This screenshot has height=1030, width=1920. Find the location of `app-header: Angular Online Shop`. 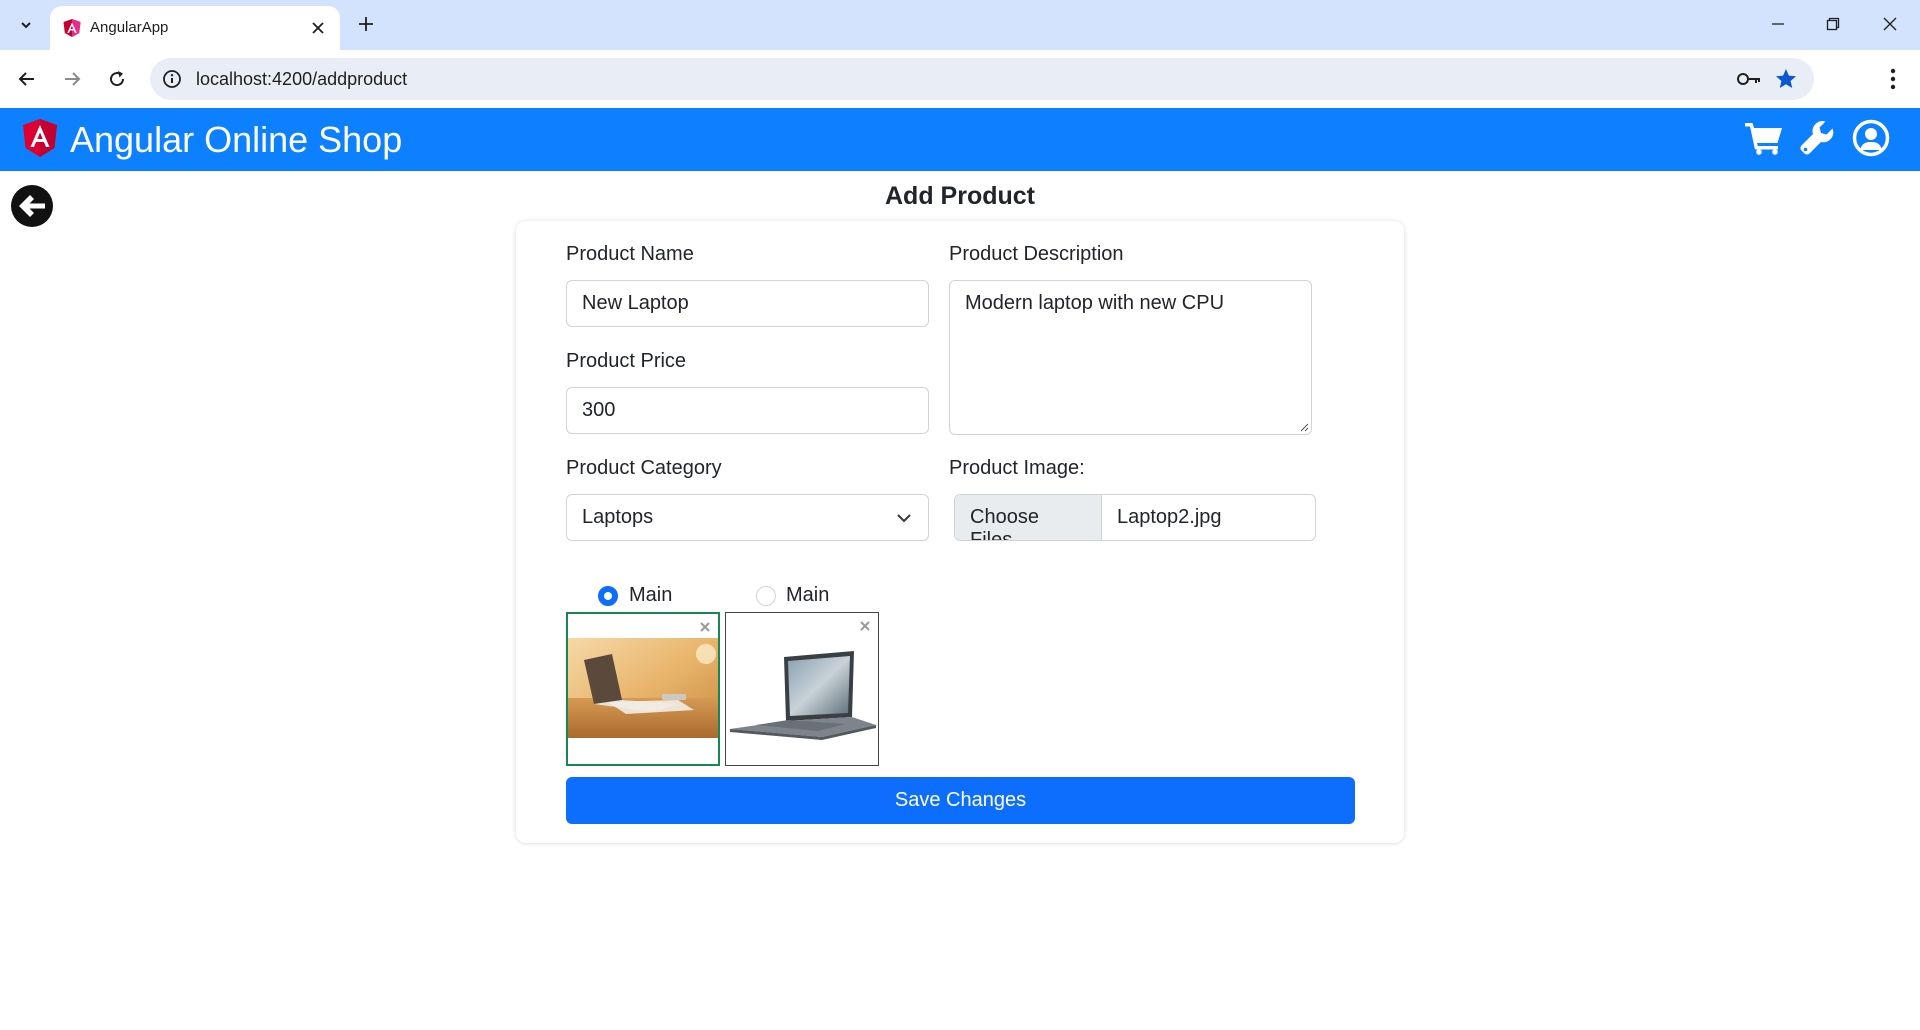

app-header: Angular Online Shop is located at coordinates (960, 139).